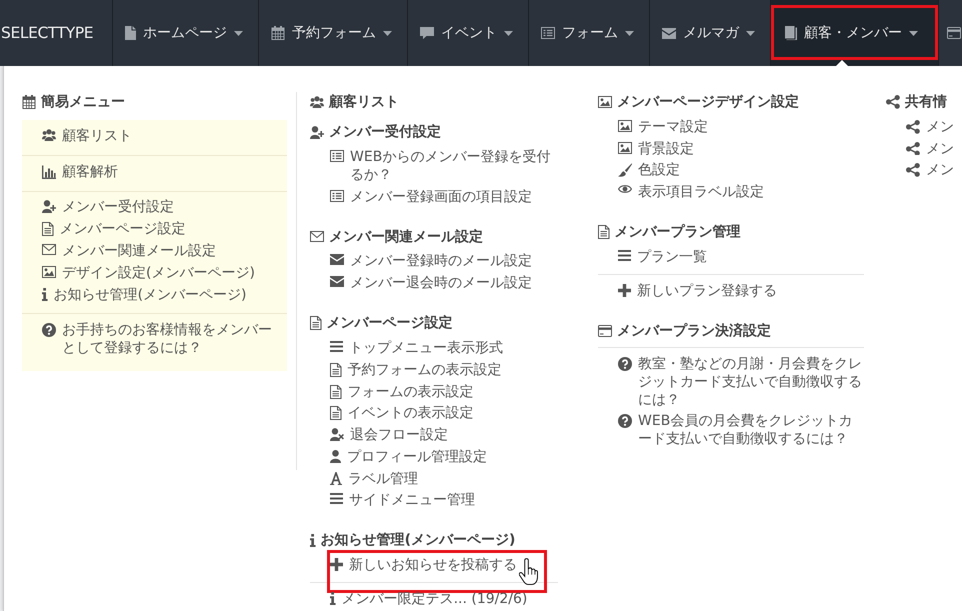  Describe the element at coordinates (741, 430) in the screenshot. I see `help-link: WEB会員の月会費をクレジットカード支払いで自動徴収するには？` at that location.